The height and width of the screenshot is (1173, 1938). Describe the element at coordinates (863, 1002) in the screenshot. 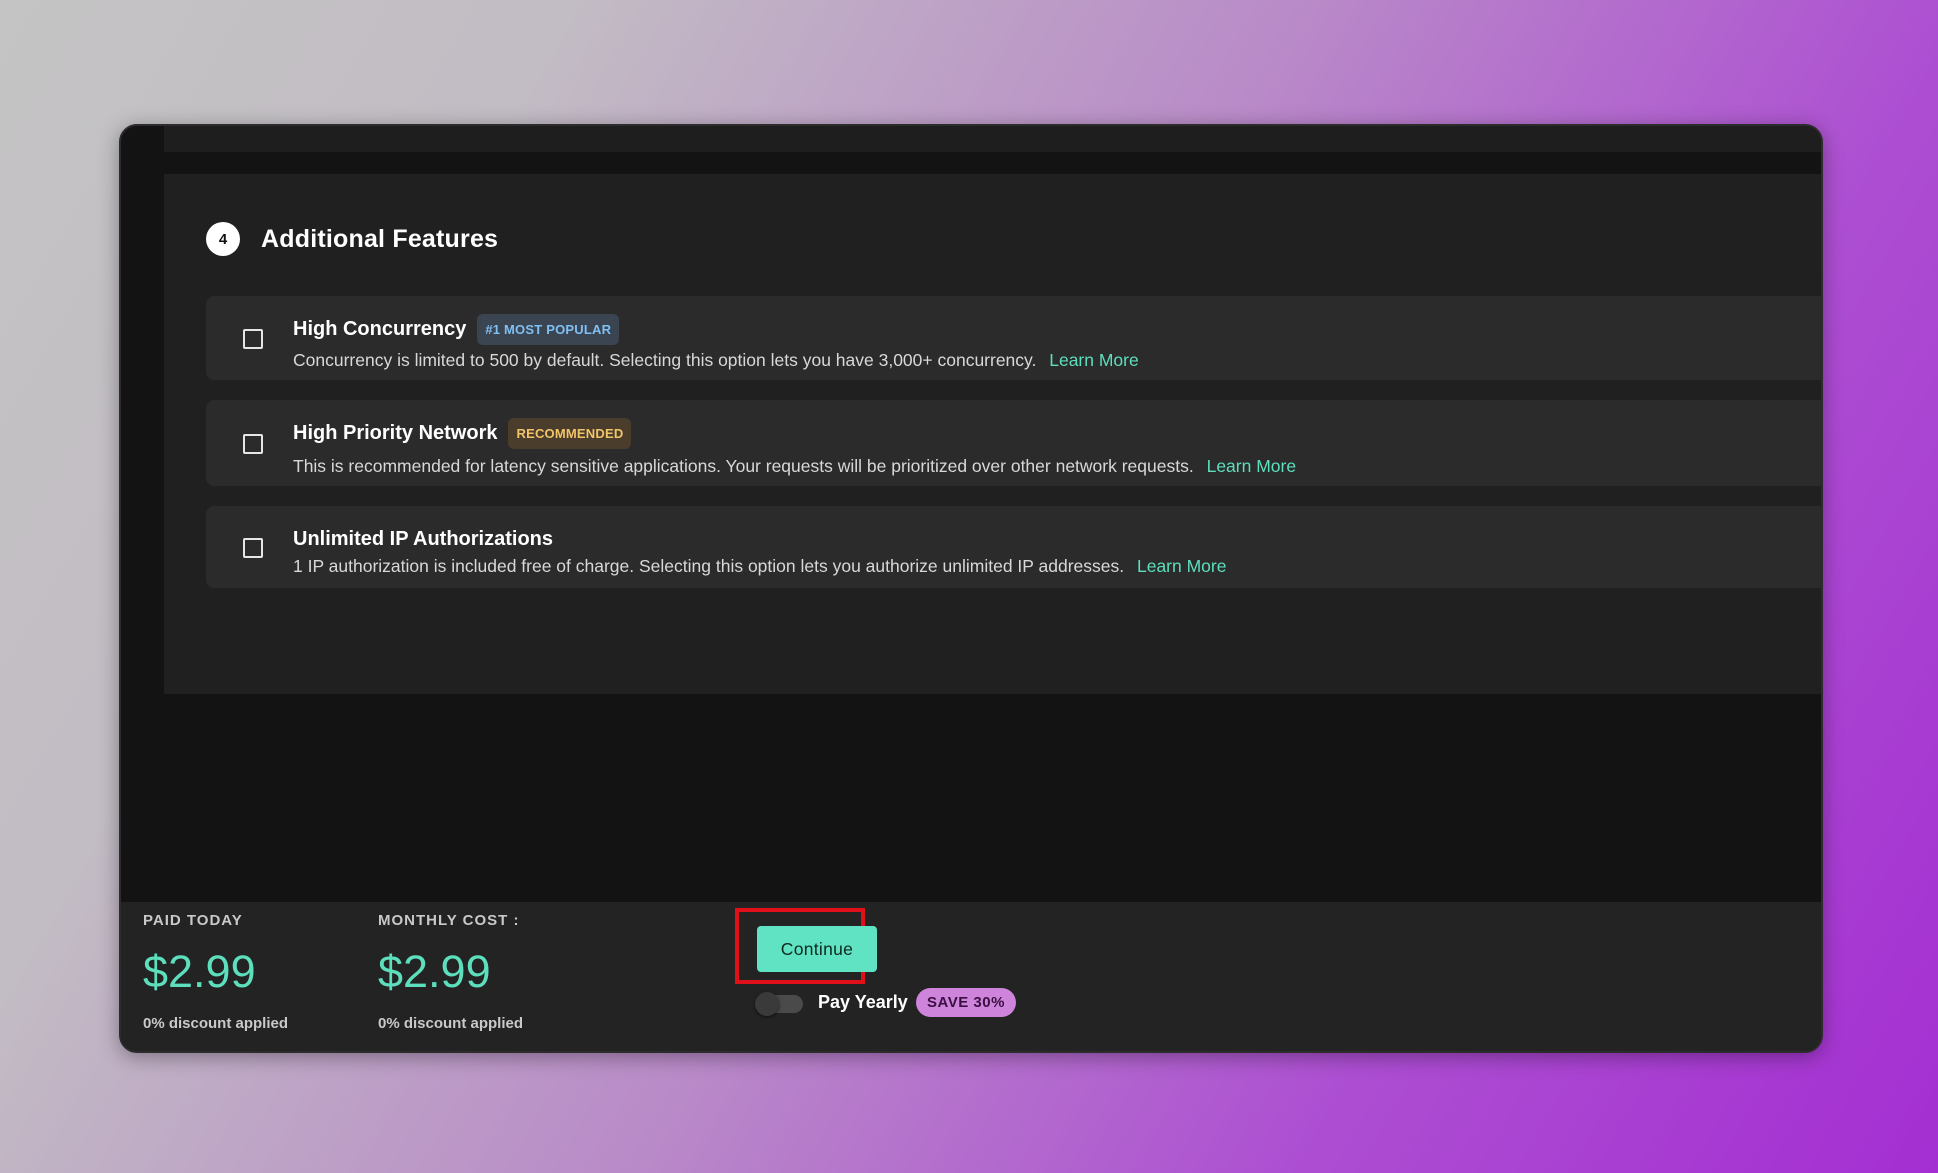

I see `pay-yearly-label: Pay Yearly` at that location.